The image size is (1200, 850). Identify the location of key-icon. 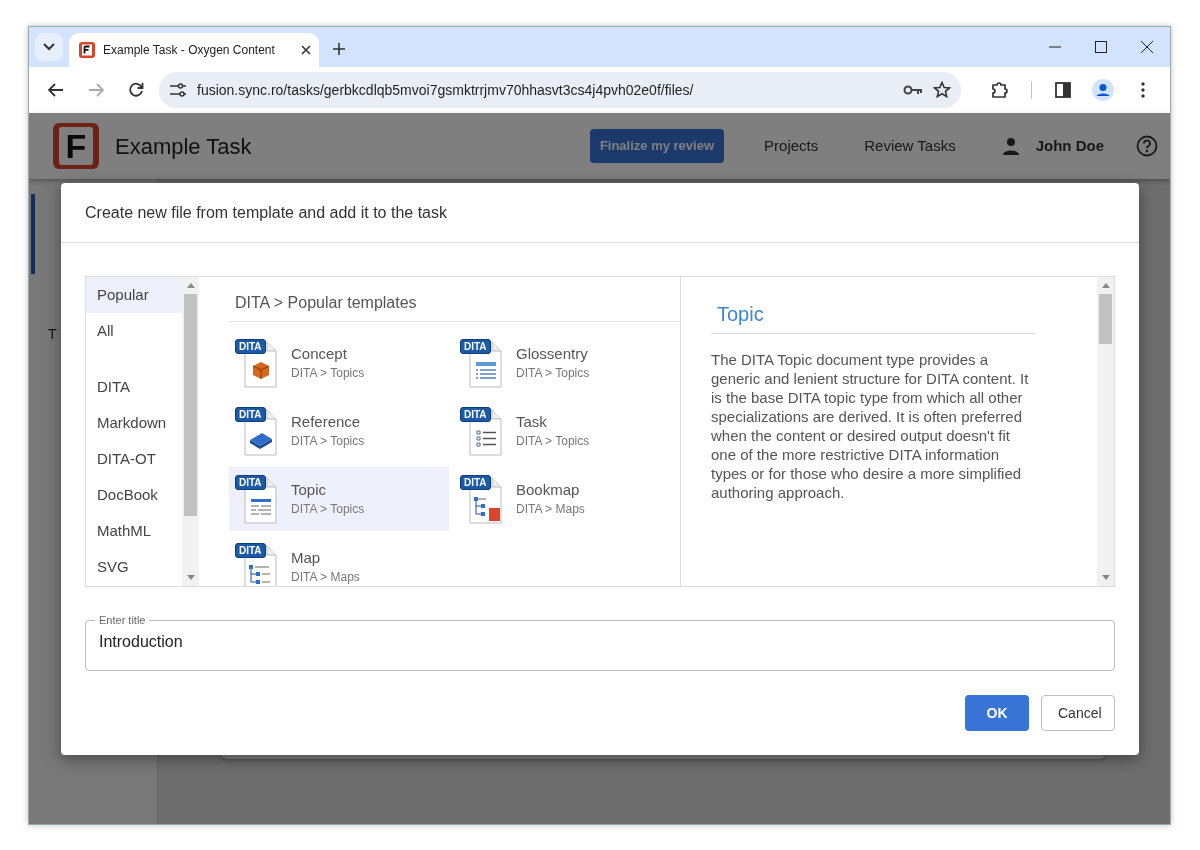
(913, 90).